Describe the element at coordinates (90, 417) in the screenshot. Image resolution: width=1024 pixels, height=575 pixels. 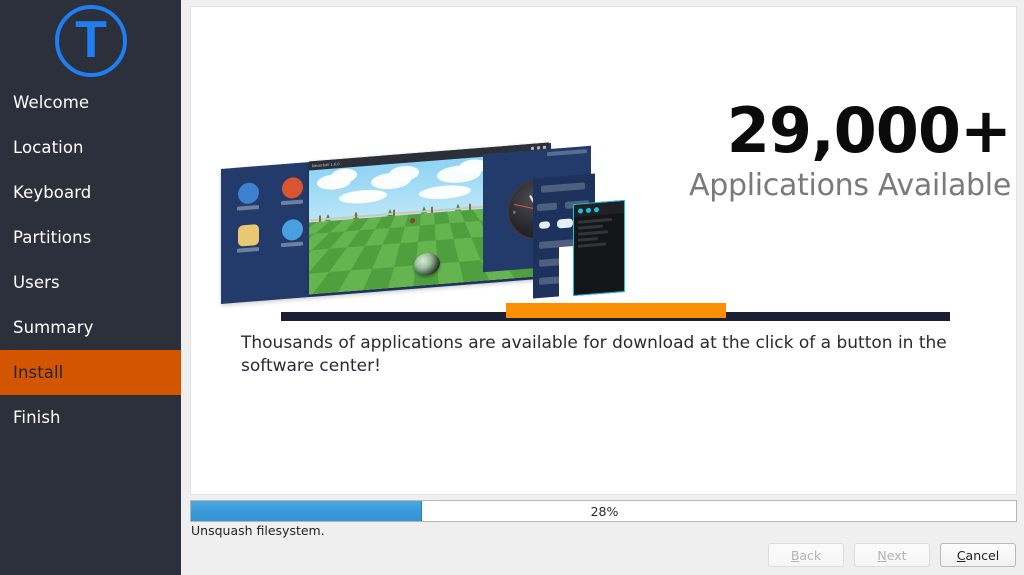
I see `sidebar-item-finish: Finish` at that location.